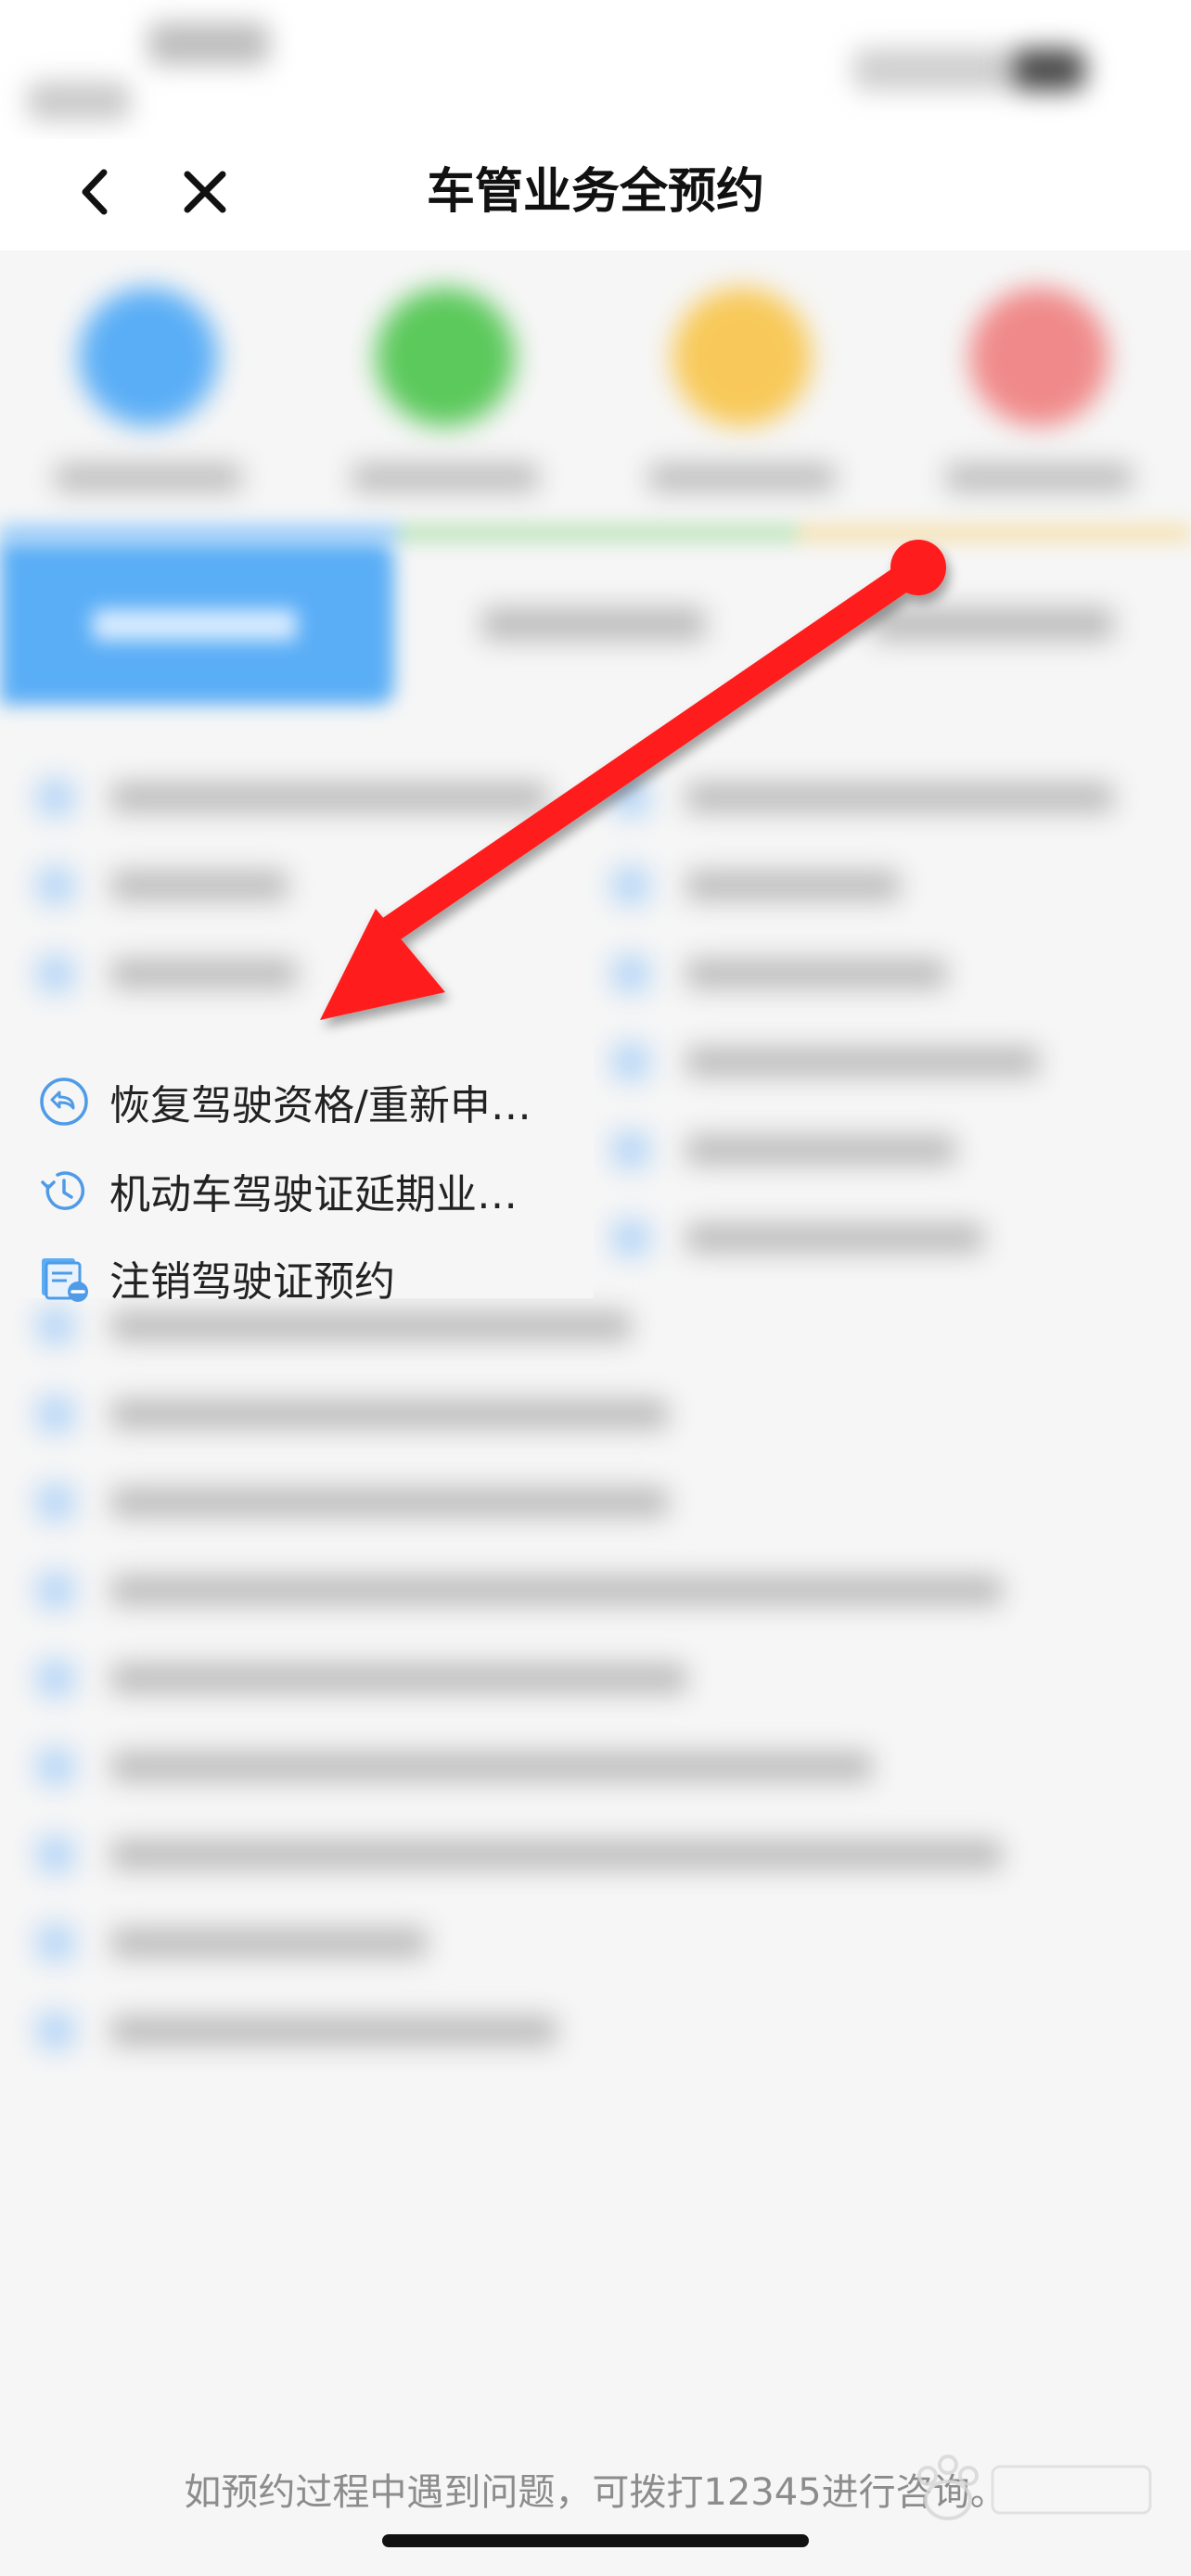  I want to click on tab-active, so click(197, 623).